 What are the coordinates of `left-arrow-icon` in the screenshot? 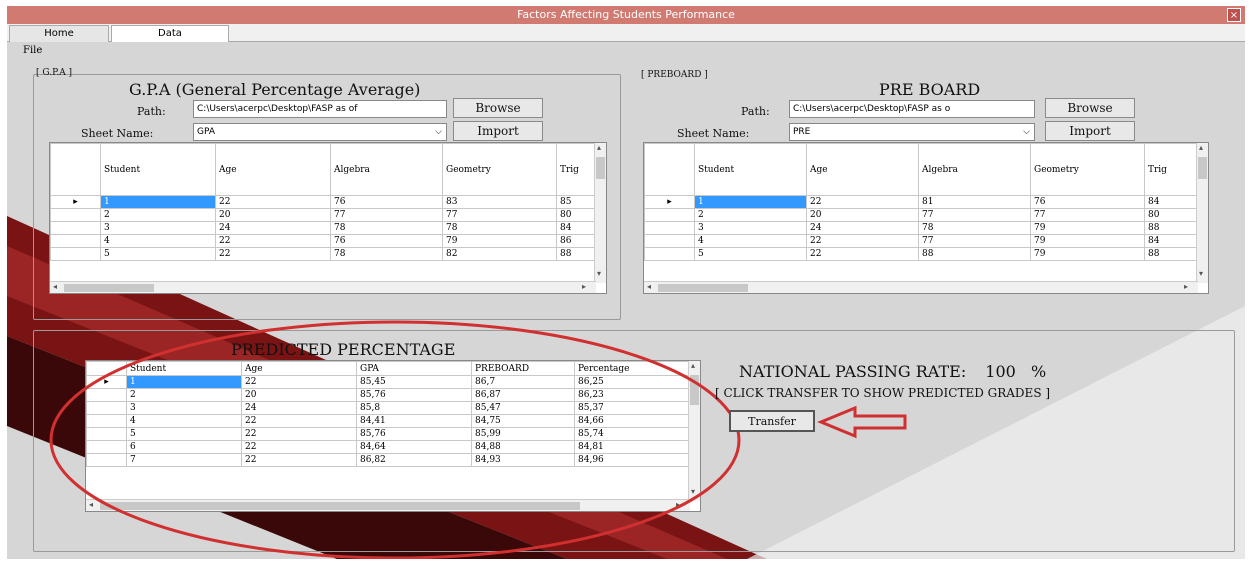 It's located at (862, 422).